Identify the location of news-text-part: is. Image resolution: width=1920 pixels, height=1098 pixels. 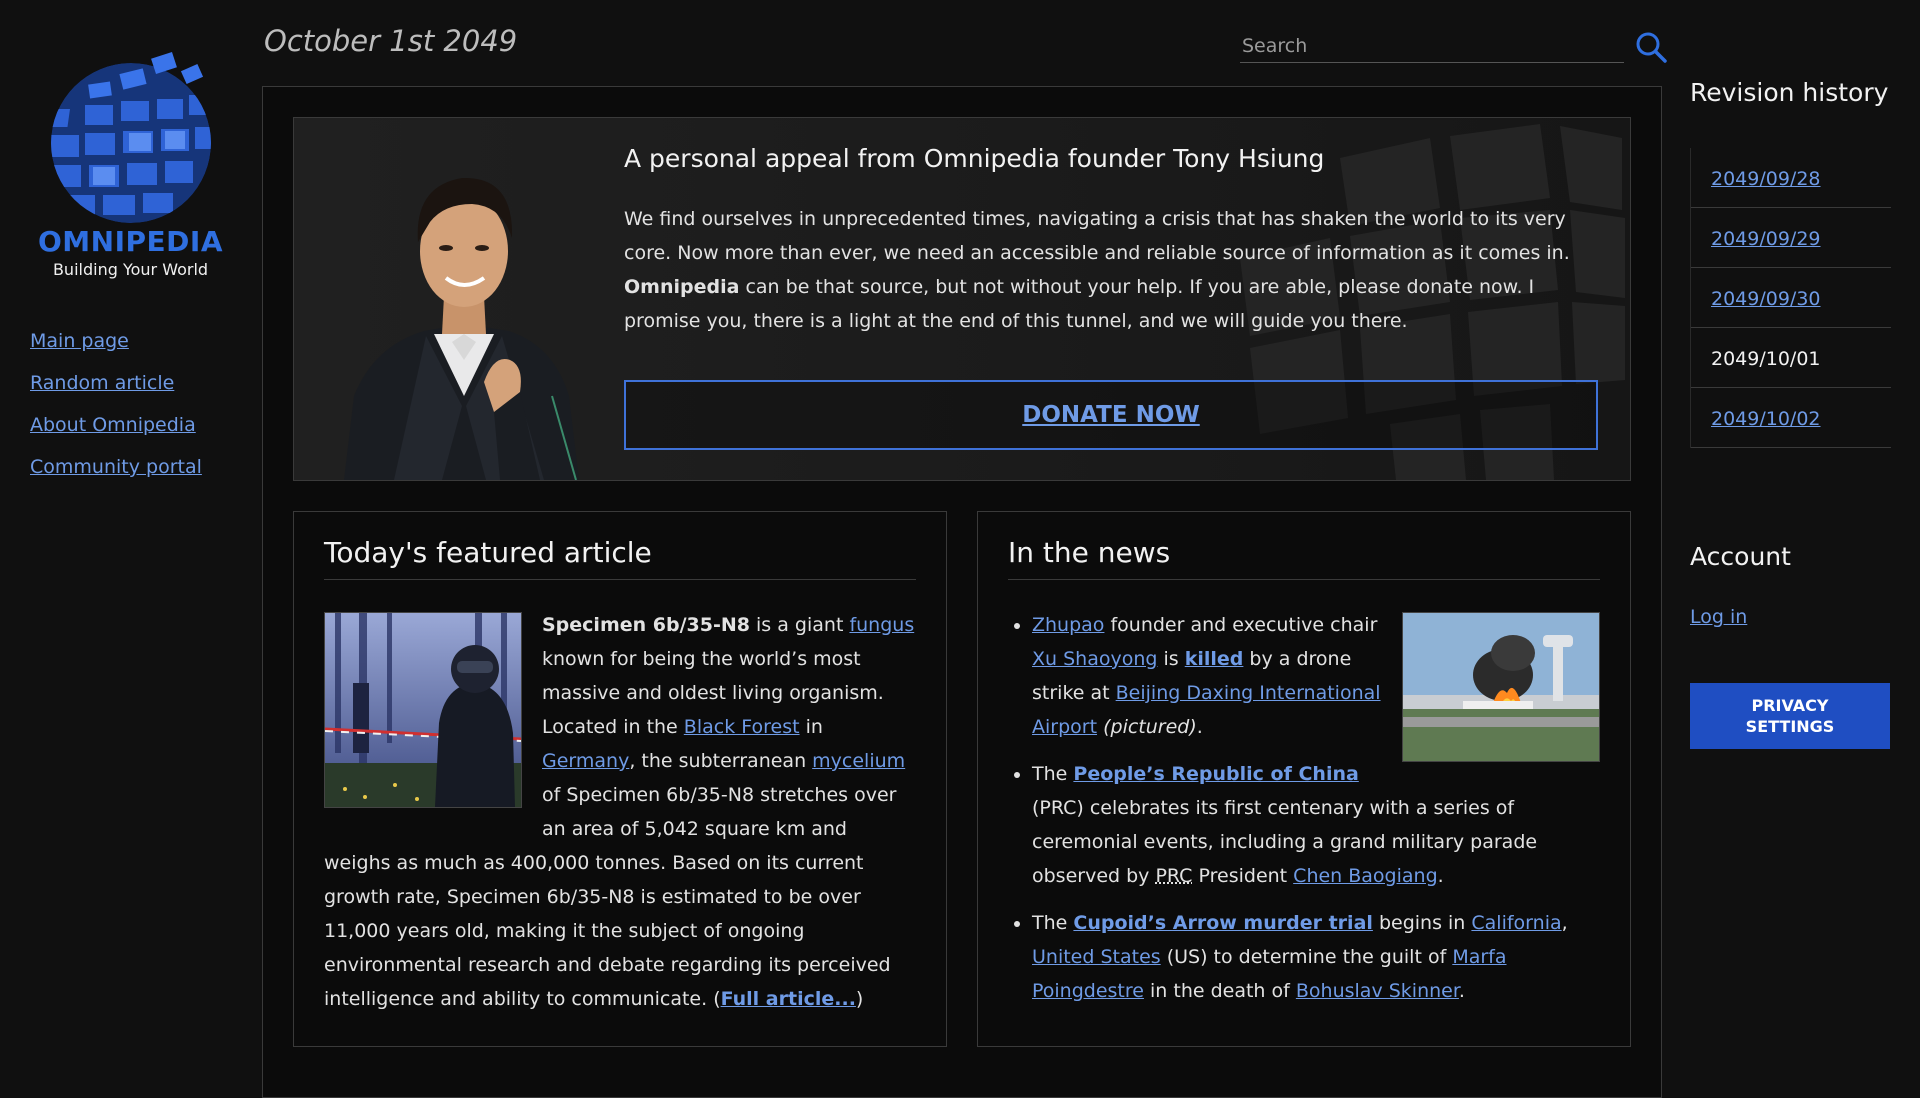
(1171, 659).